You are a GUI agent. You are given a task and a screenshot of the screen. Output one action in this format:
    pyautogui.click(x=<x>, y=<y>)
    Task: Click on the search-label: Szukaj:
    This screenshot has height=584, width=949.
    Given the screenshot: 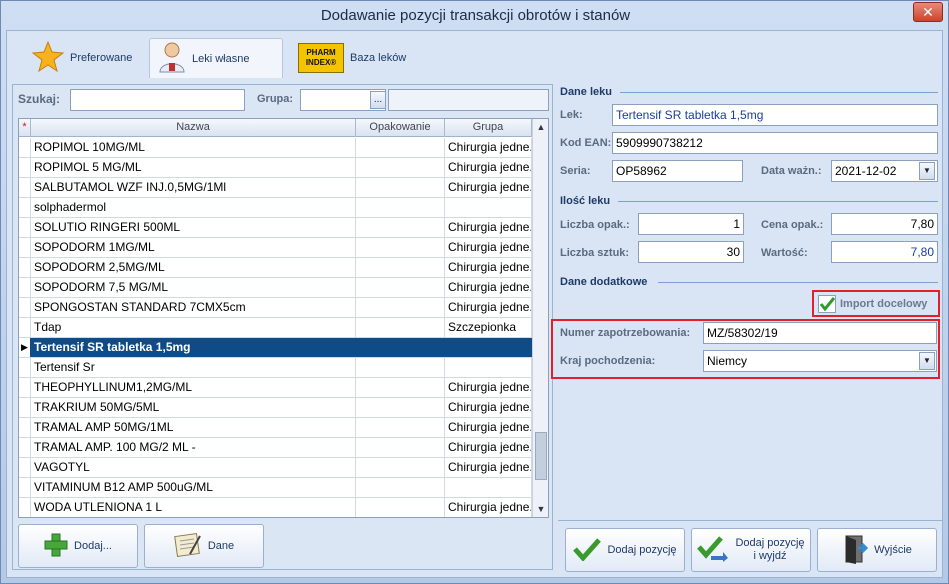 What is the action you would take?
    pyautogui.click(x=39, y=99)
    